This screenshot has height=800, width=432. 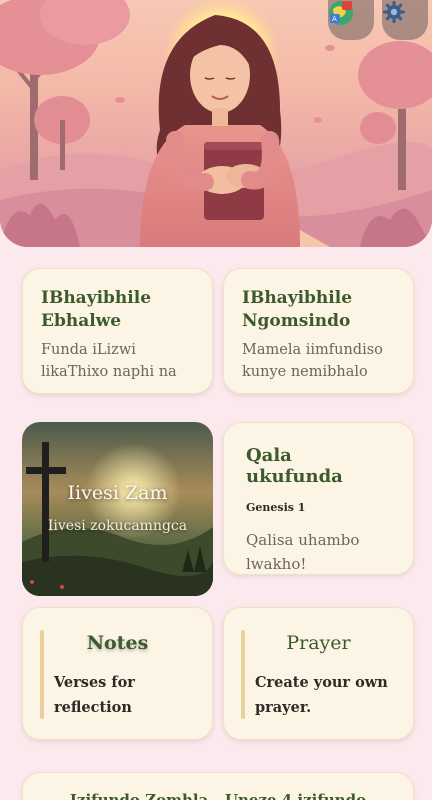 What do you see at coordinates (117, 643) in the screenshot?
I see `notes-title: Notes` at bounding box center [117, 643].